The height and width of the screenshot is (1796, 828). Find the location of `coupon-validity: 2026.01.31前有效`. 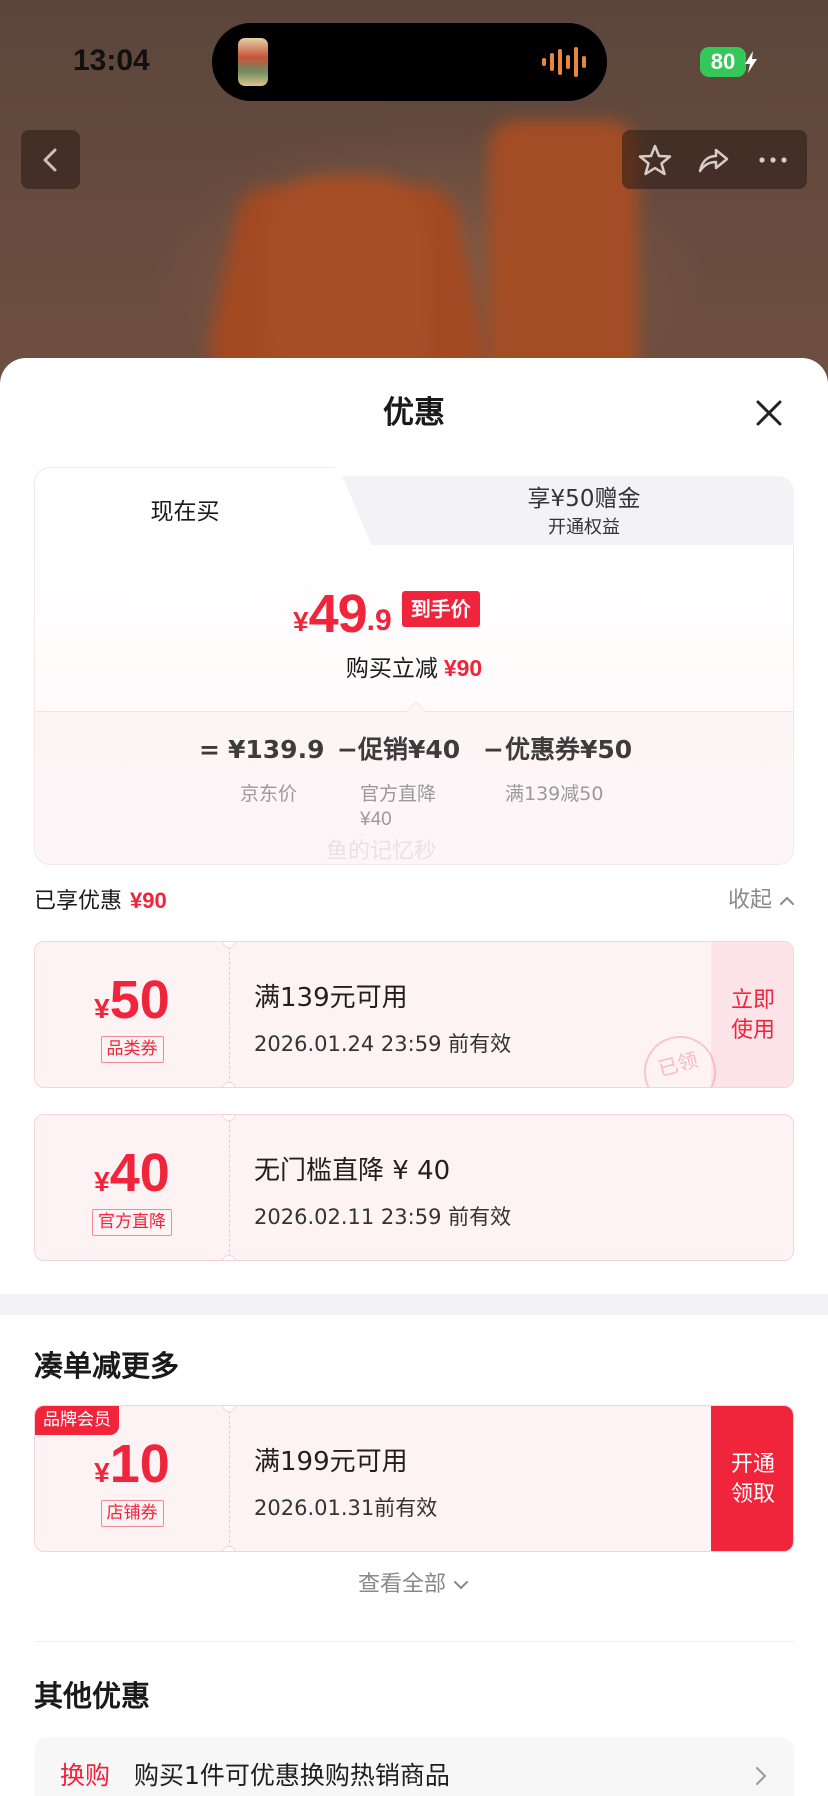

coupon-validity: 2026.01.31前有效 is located at coordinates (346, 1508).